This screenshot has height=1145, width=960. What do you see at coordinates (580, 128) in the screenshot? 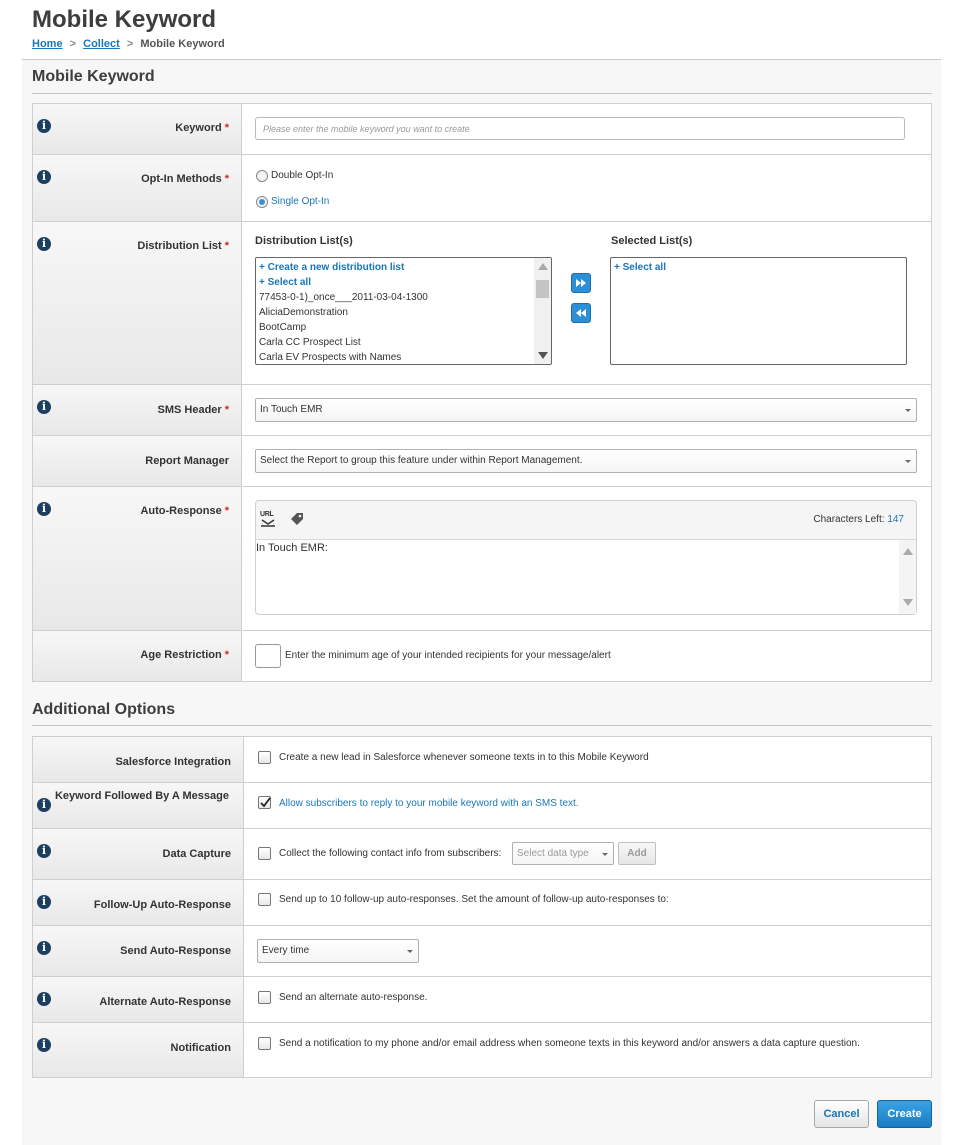
I see `keyword-input` at bounding box center [580, 128].